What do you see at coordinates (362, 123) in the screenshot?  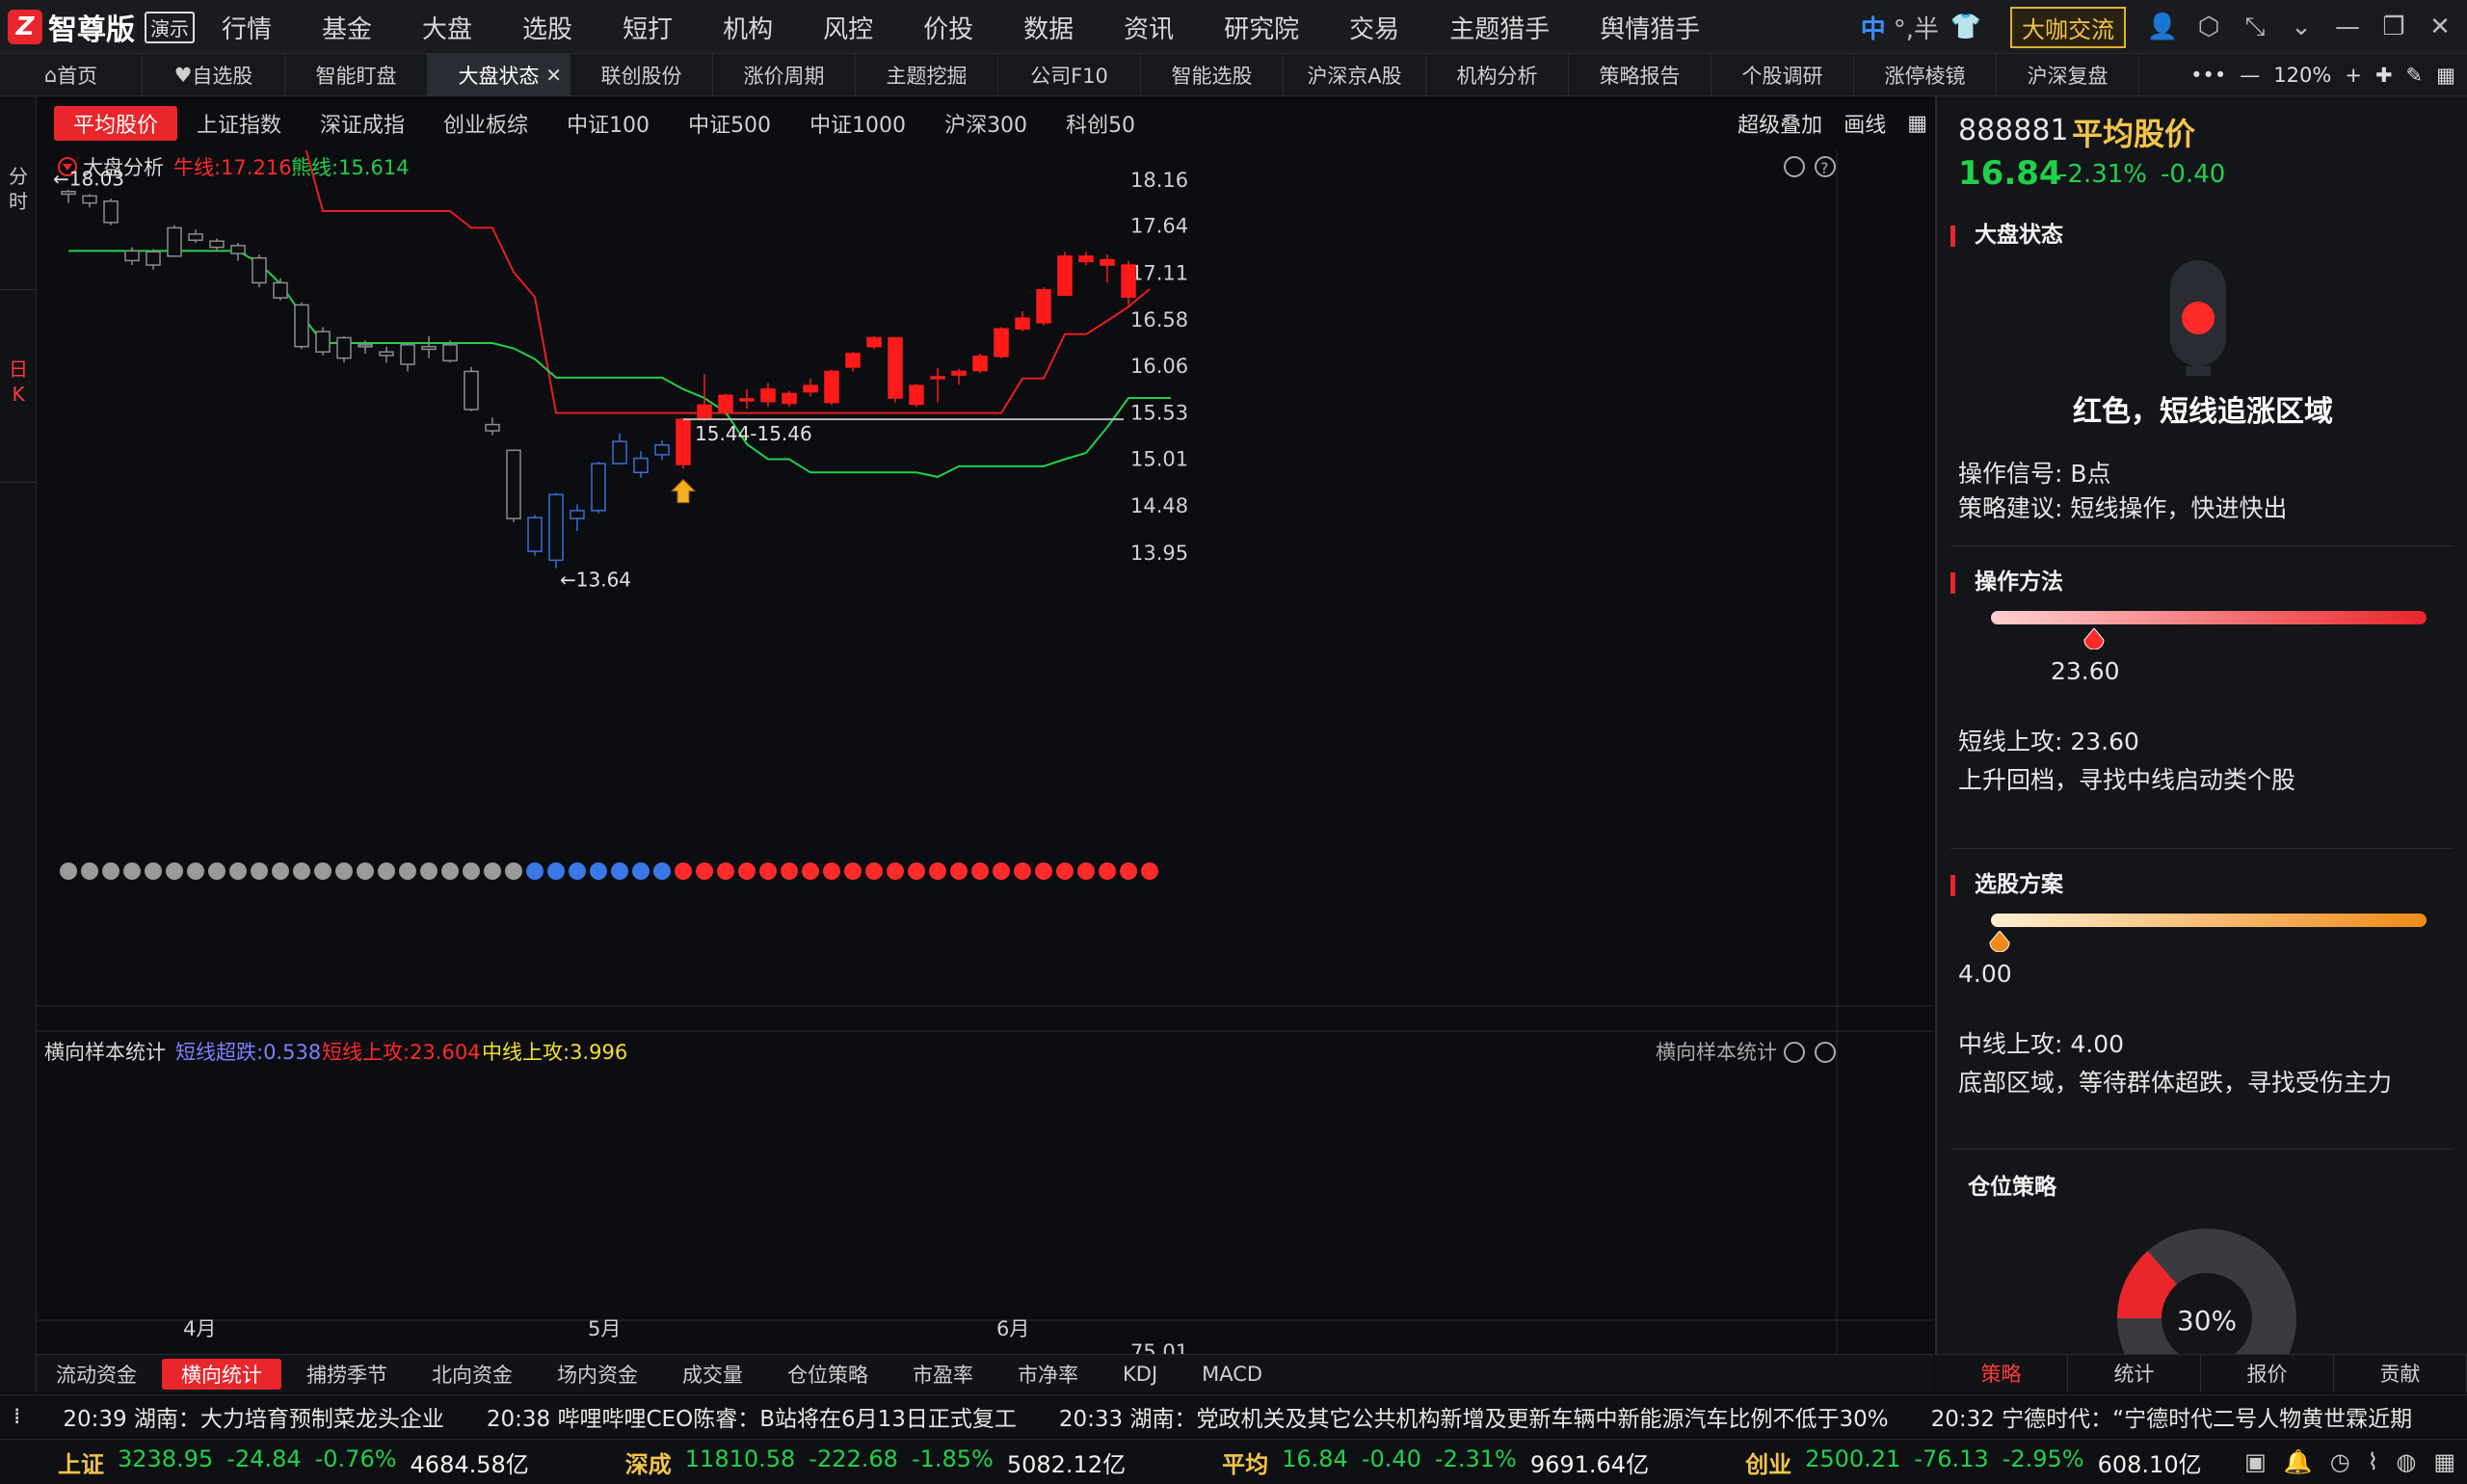 I see `index-tab-2: 深证成指` at bounding box center [362, 123].